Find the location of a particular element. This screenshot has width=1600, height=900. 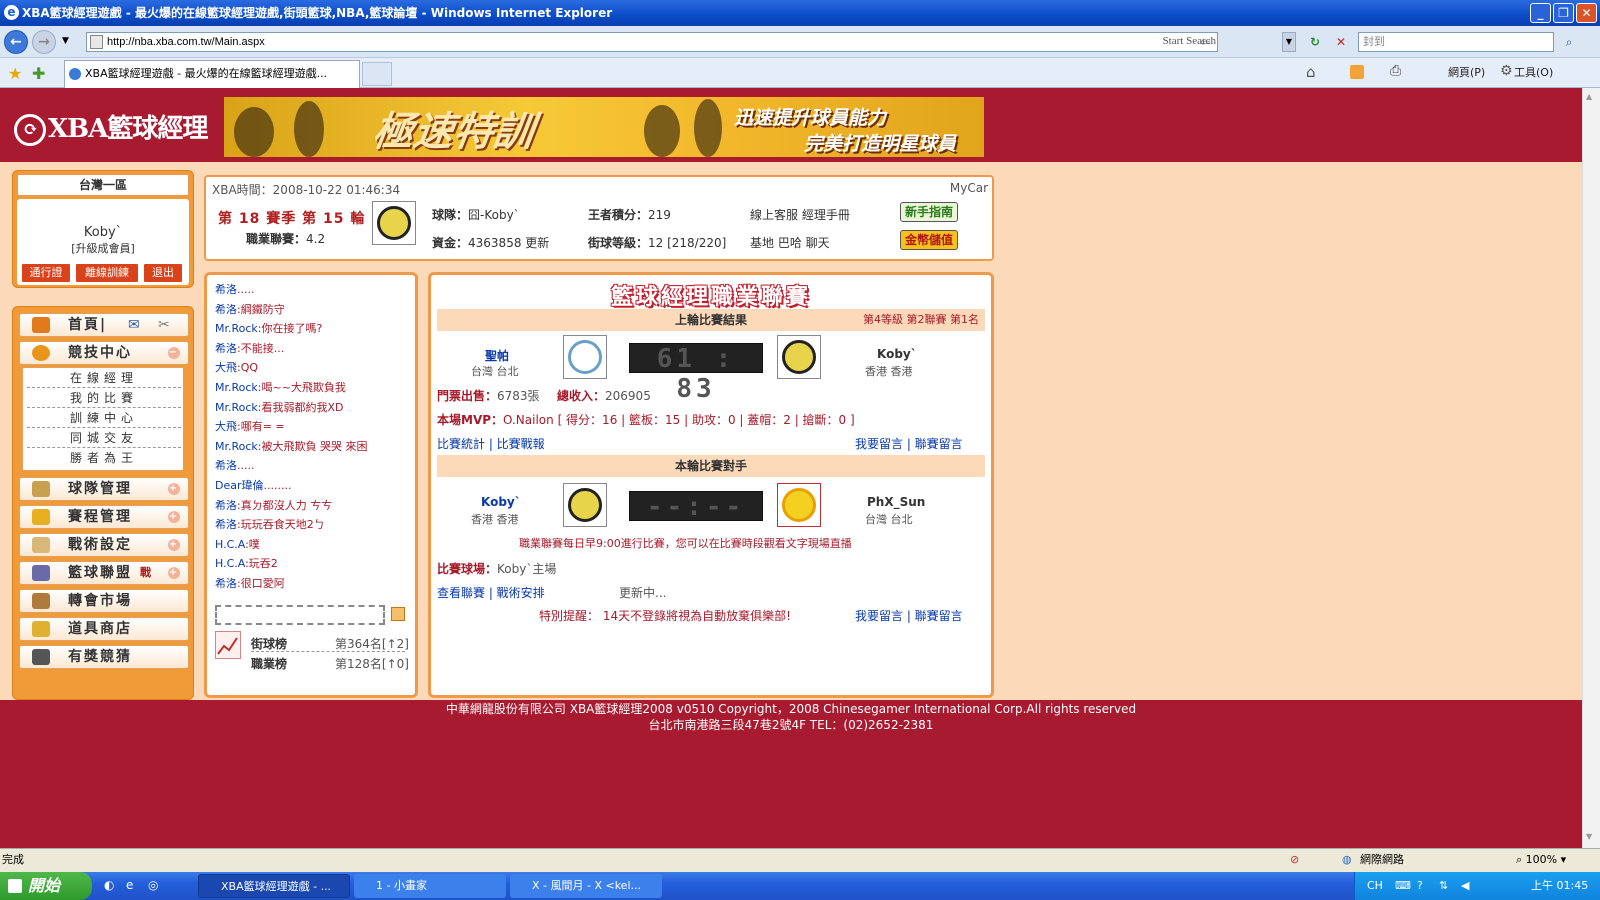

quicklaunch-ie-icon: e is located at coordinates (129, 885).